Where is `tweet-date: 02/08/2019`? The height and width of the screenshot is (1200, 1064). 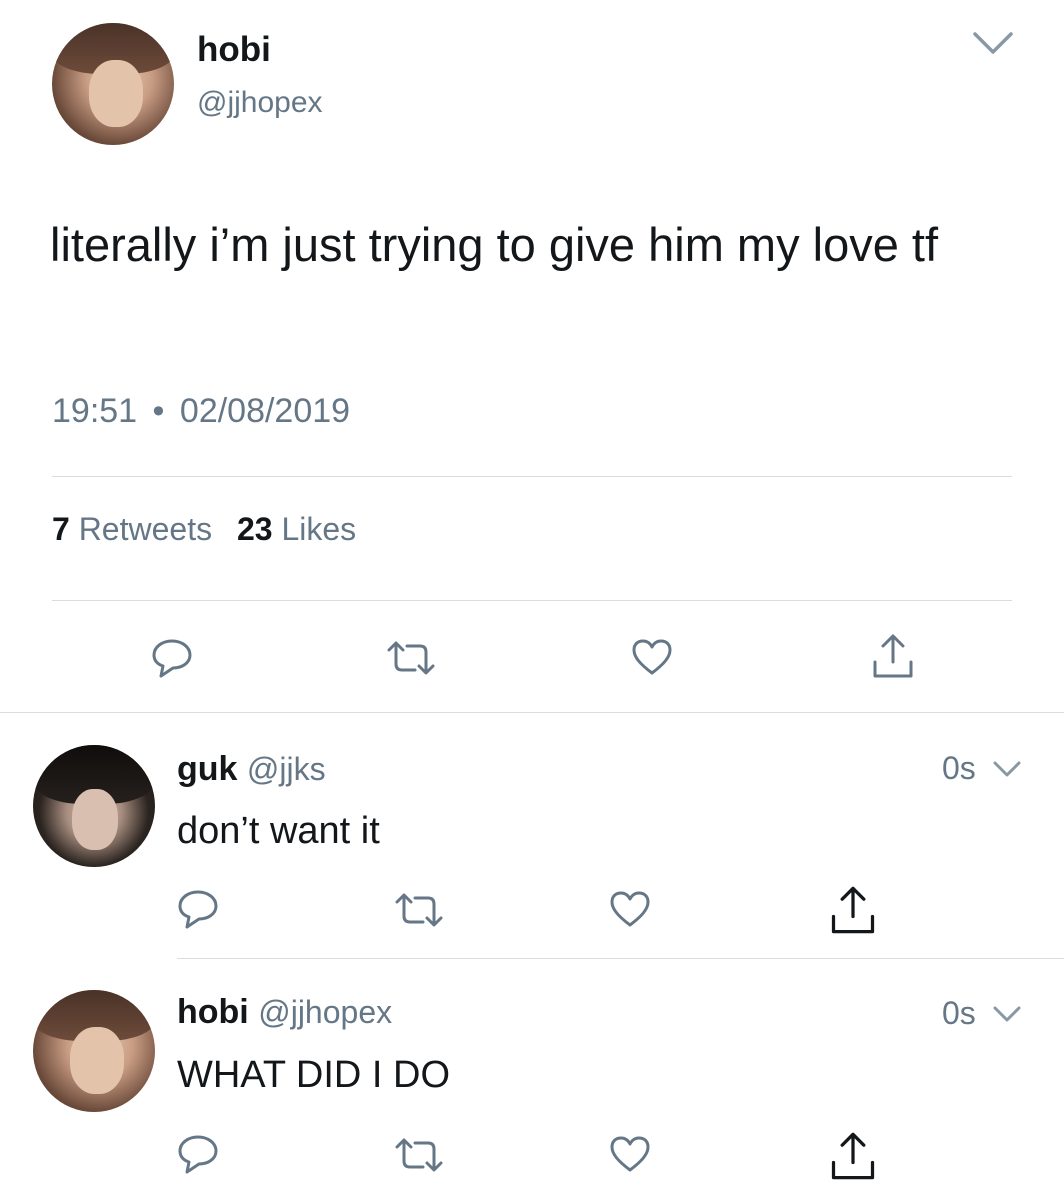
tweet-date: 02/08/2019 is located at coordinates (265, 411).